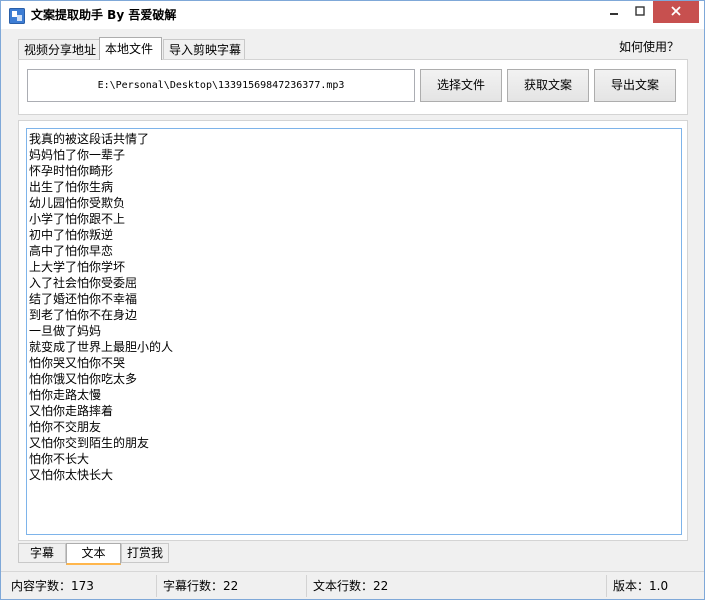 Image resolution: width=705 pixels, height=600 pixels. I want to click on status-version: 版本：1.0, so click(641, 586).